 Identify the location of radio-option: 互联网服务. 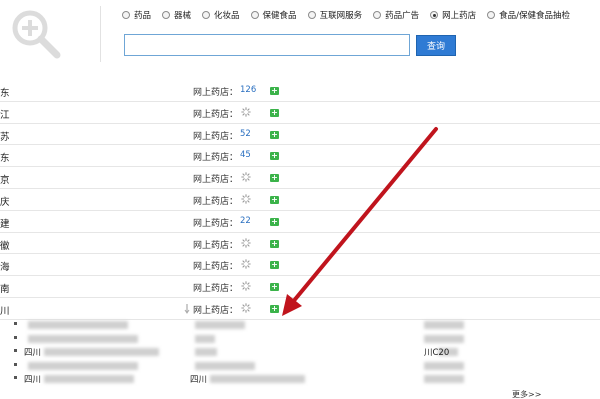
(335, 15).